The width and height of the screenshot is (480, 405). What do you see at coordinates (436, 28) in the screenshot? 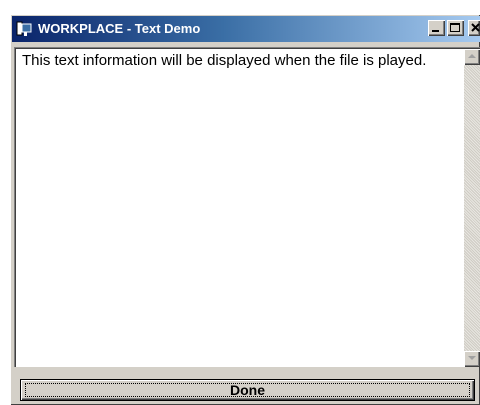
I see `minimize-button` at bounding box center [436, 28].